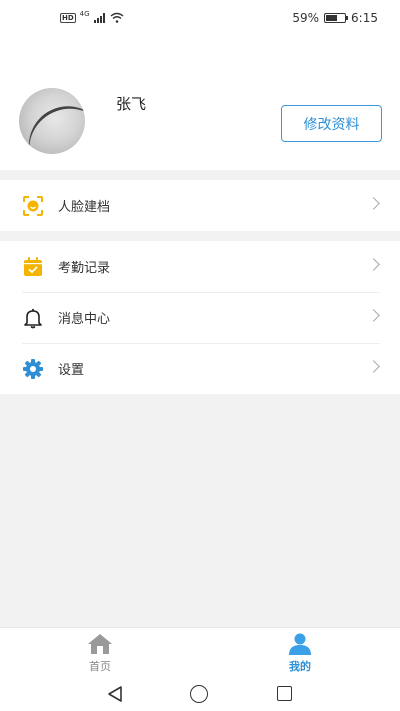 This screenshot has height=711, width=400. I want to click on system-nav-bar, so click(200, 694).